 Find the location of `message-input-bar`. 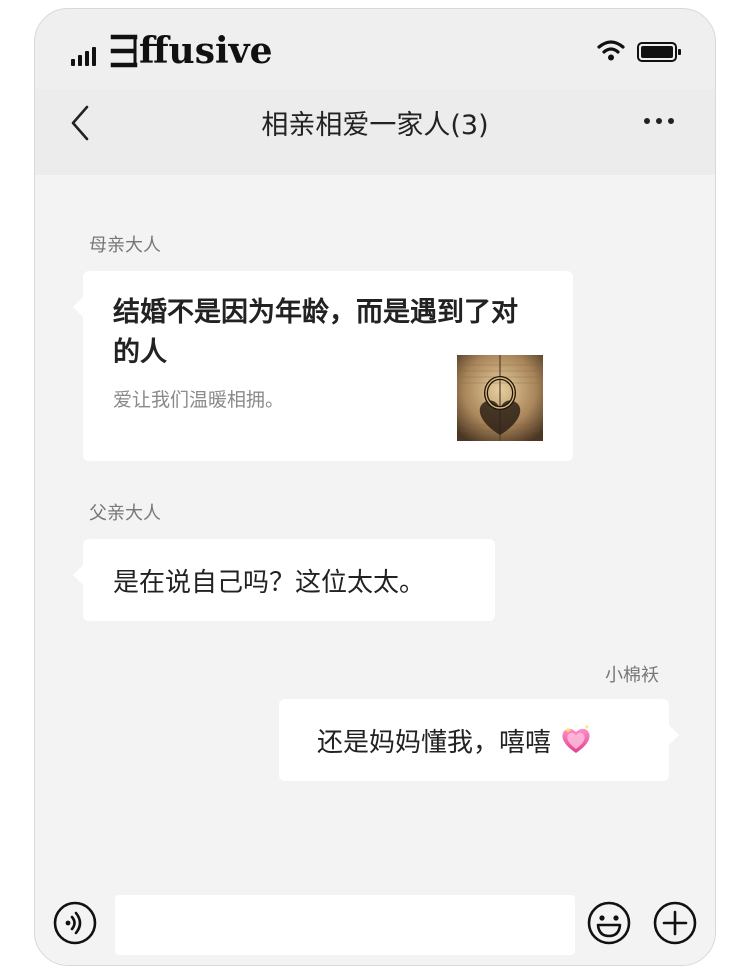

message-input-bar is located at coordinates (375, 926).